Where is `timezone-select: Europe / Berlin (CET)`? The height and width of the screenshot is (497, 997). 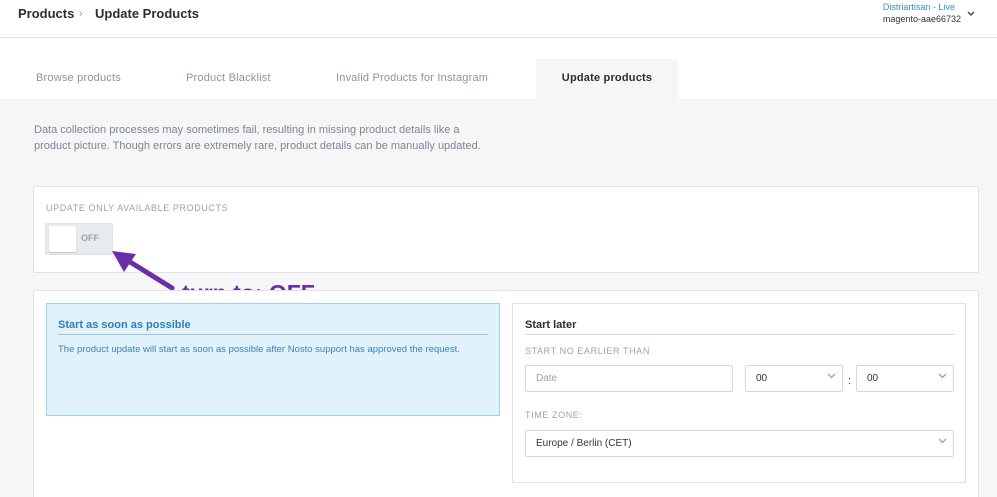
timezone-select: Europe / Berlin (CET) is located at coordinates (739, 443).